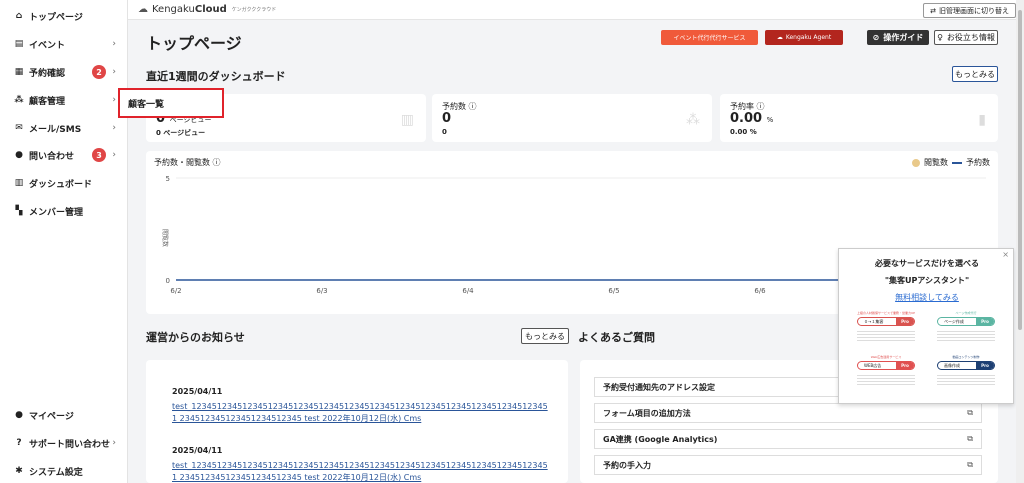 This screenshot has width=1024, height=483. What do you see at coordinates (68, 443) in the screenshot?
I see `sidebar-item-support: ? サポート問い合わせ ›` at bounding box center [68, 443].